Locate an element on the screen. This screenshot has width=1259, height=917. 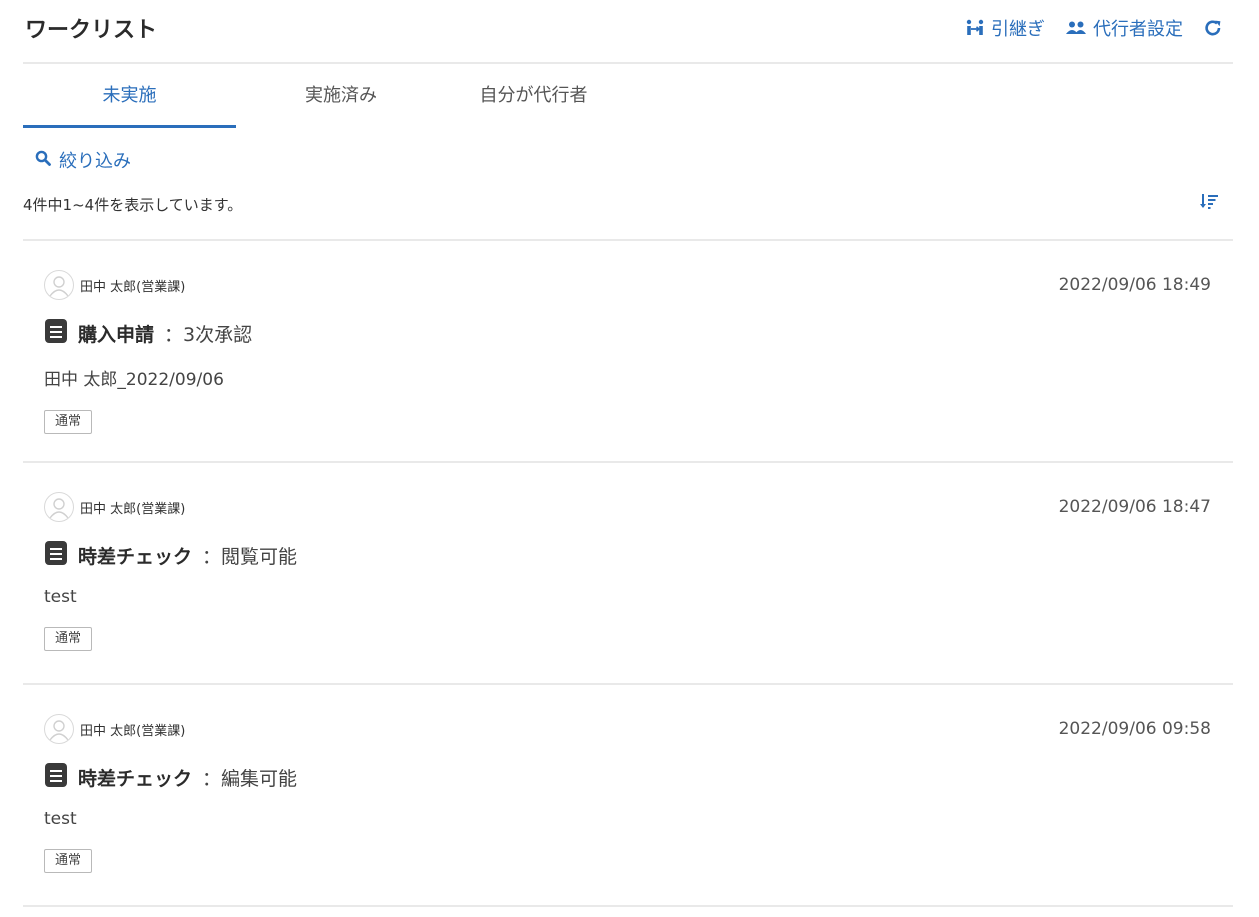
item-datetime: 2022/09/06 09:58 is located at coordinates (1134, 729).